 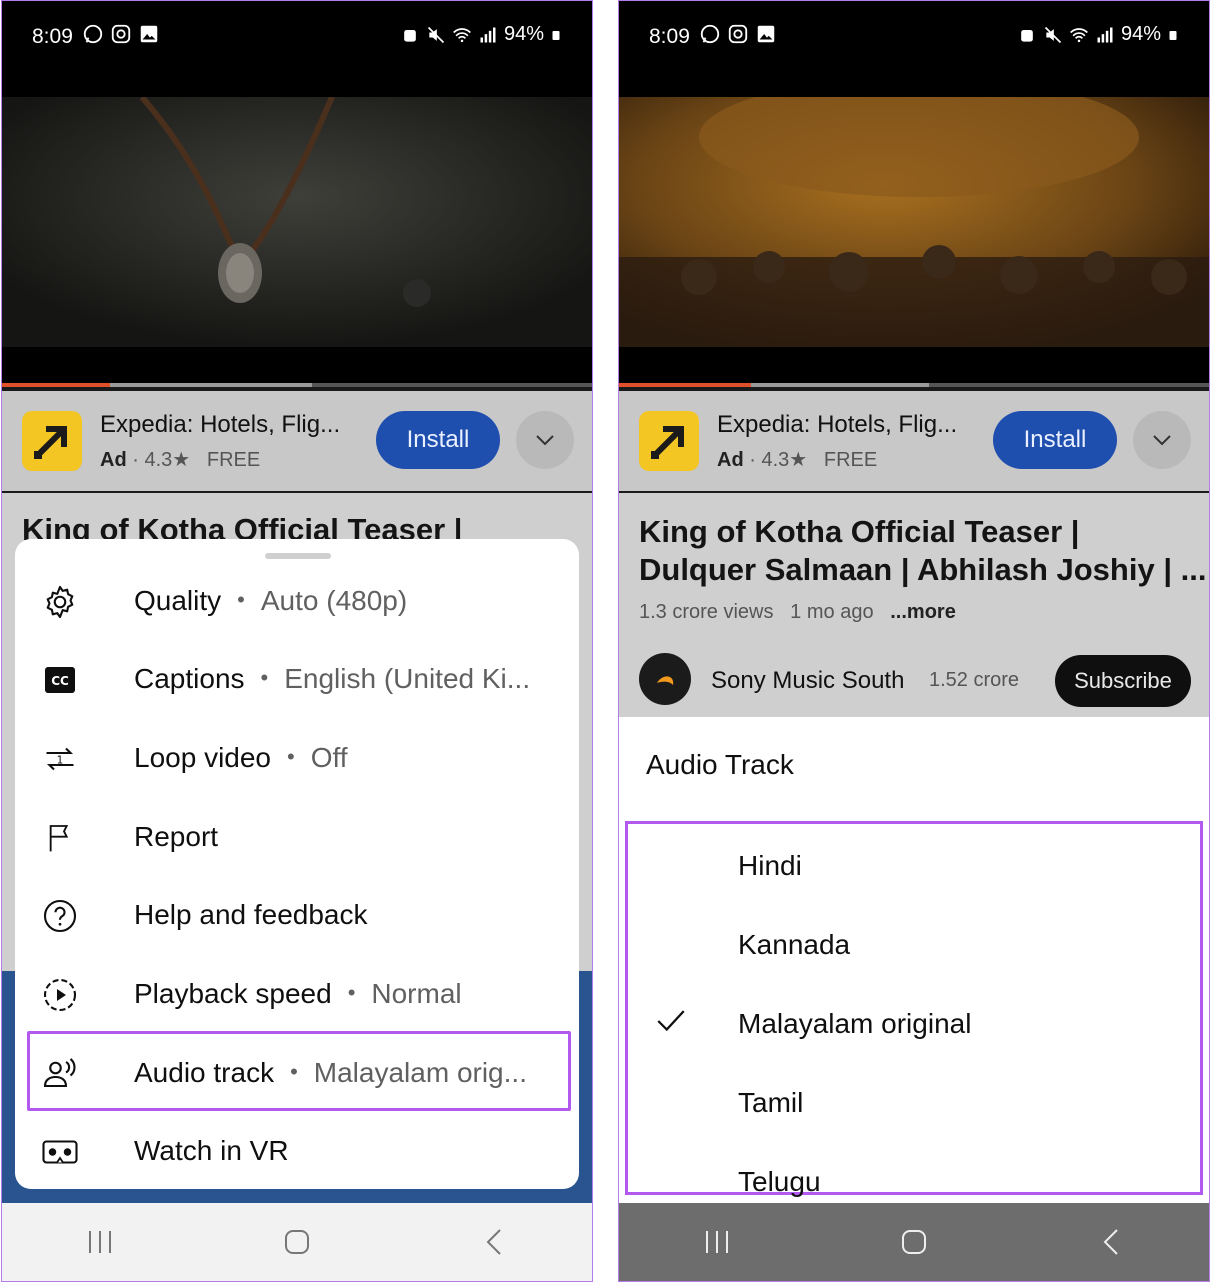 I want to click on video-title-line-1: King of Kotha Official Teaser |, so click(x=859, y=531).